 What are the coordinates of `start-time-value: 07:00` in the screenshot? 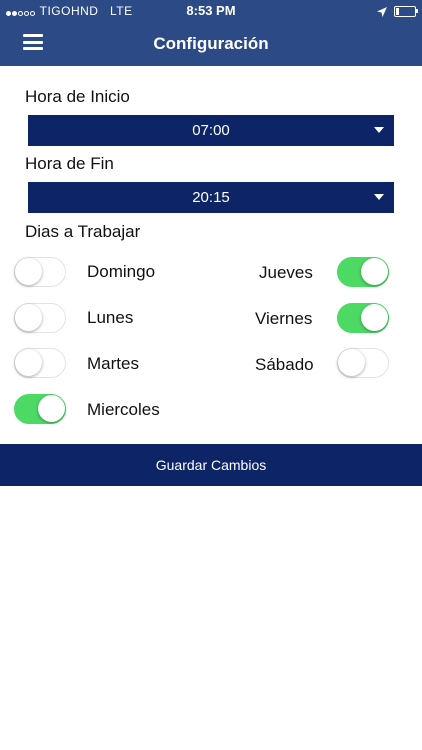 It's located at (211, 130).